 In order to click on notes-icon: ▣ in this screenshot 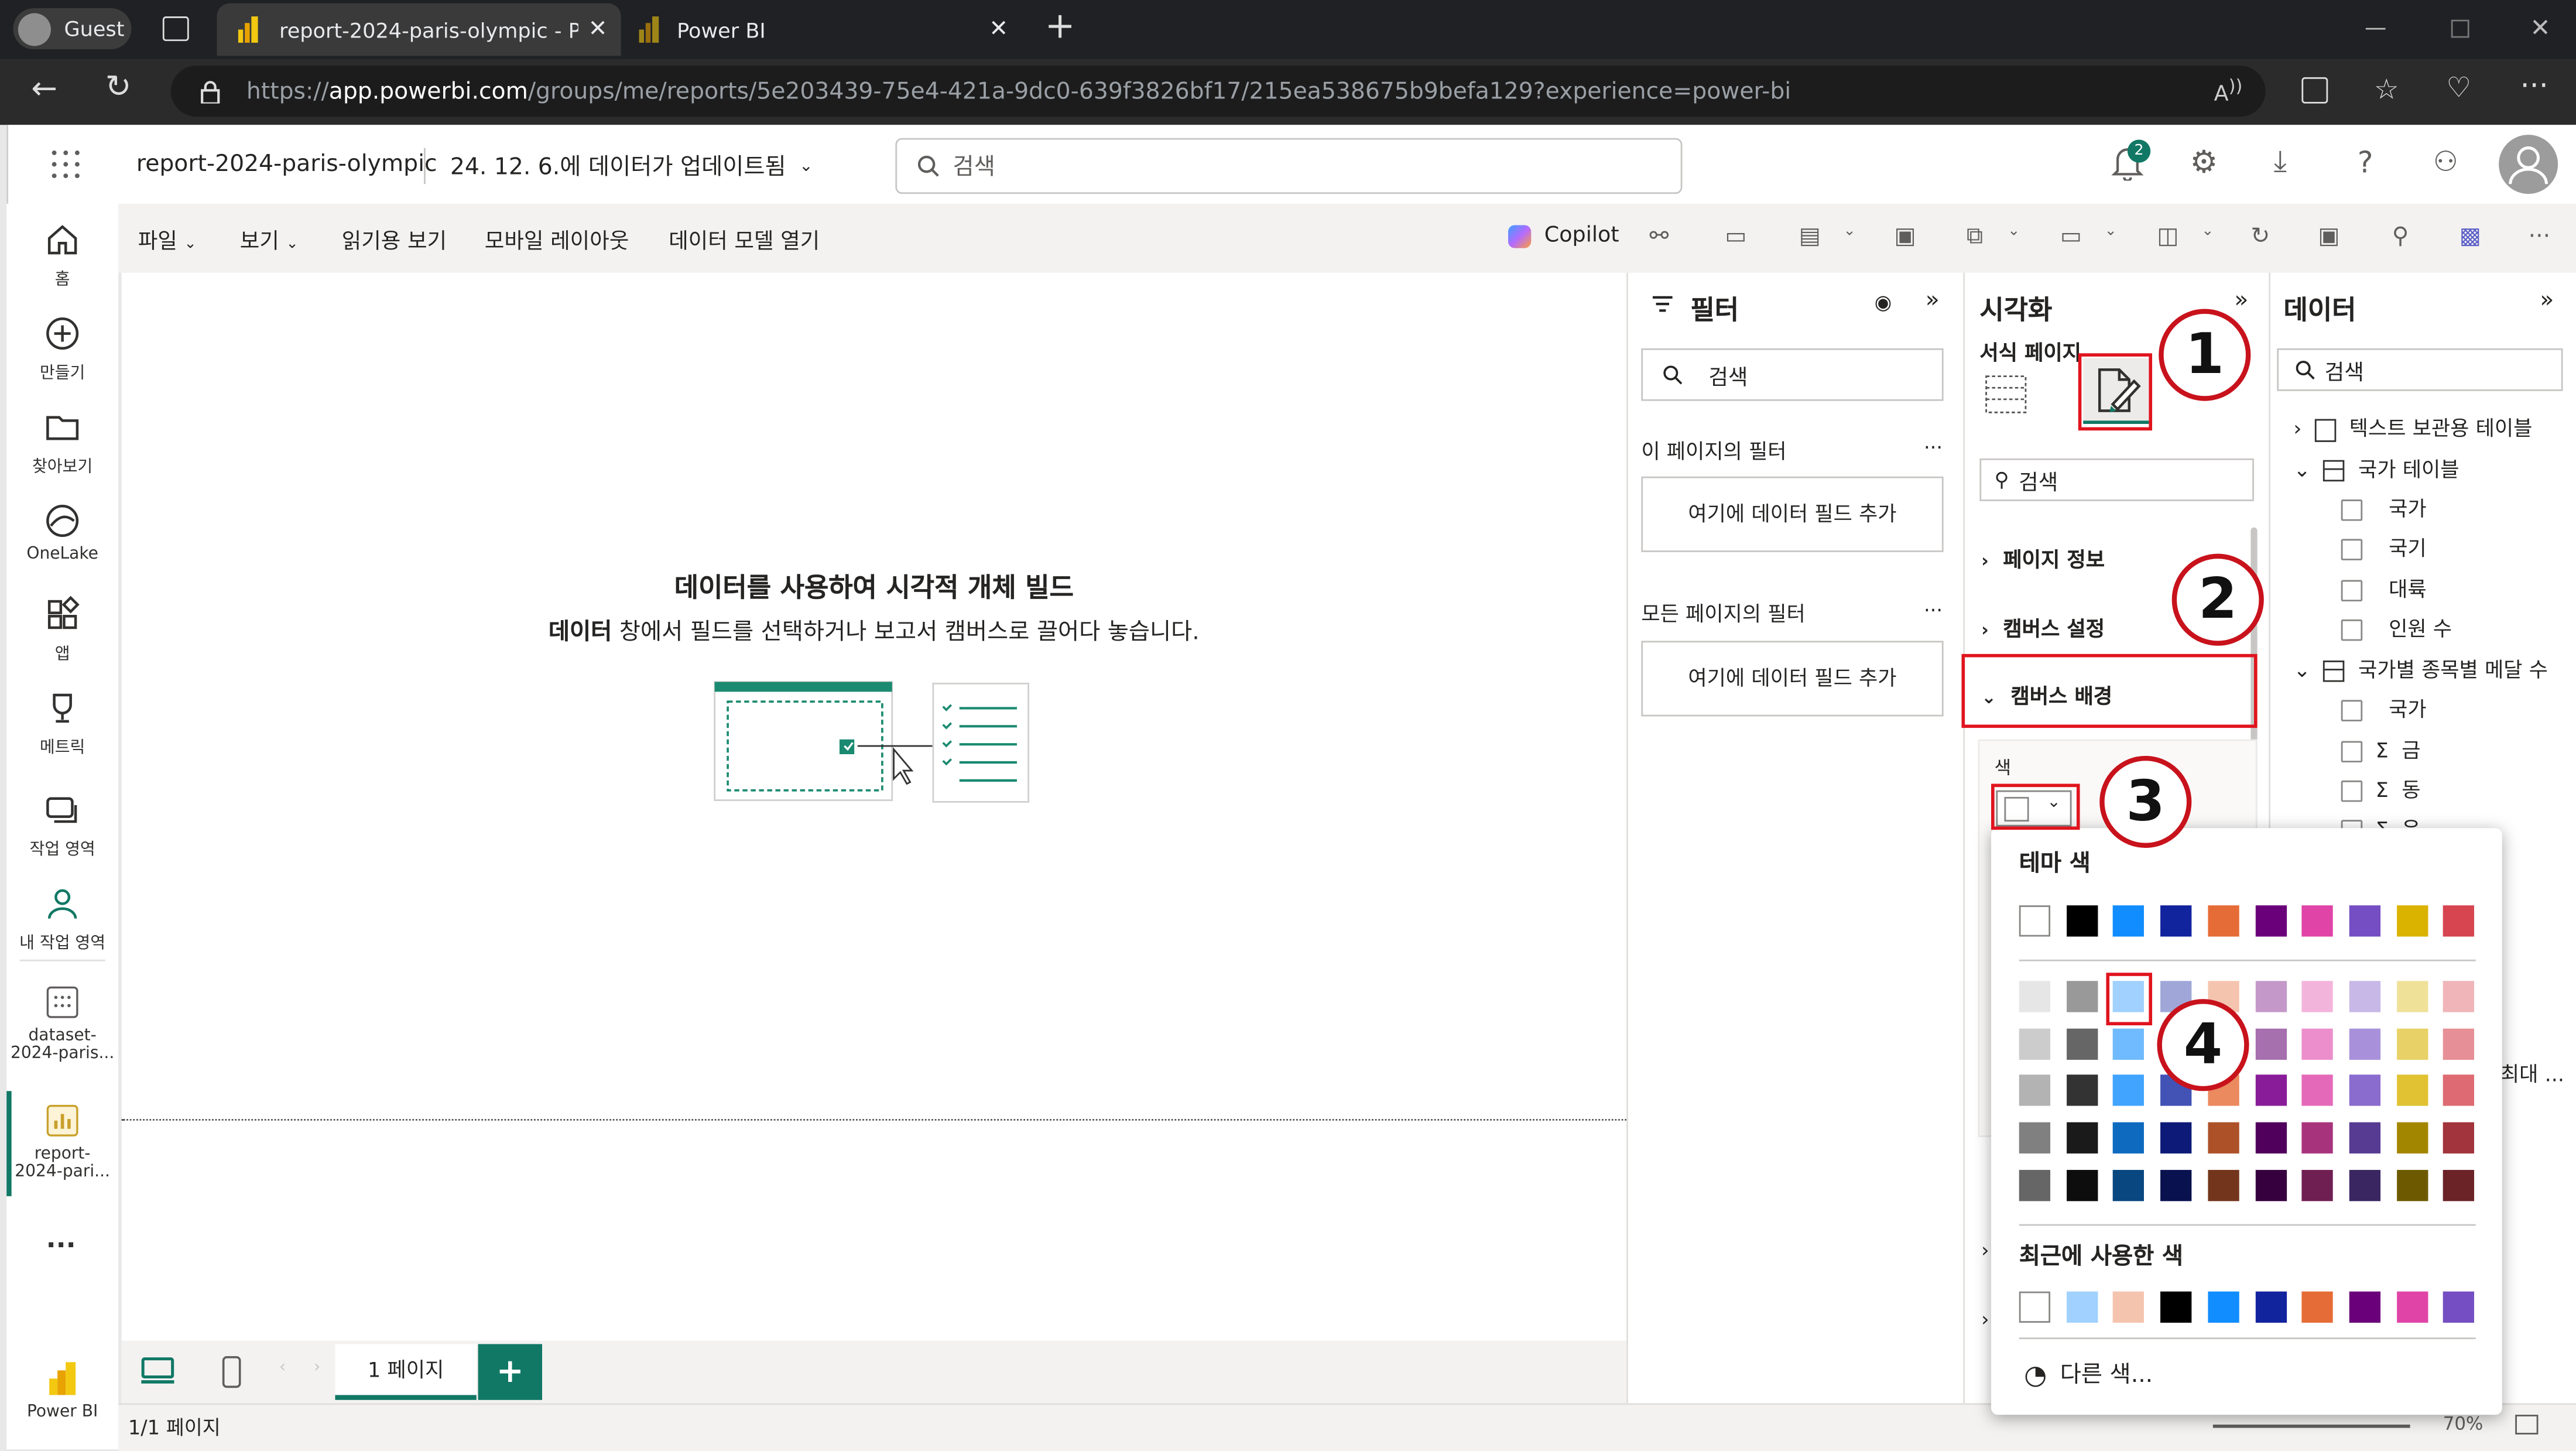, I will do `click(1905, 237)`.